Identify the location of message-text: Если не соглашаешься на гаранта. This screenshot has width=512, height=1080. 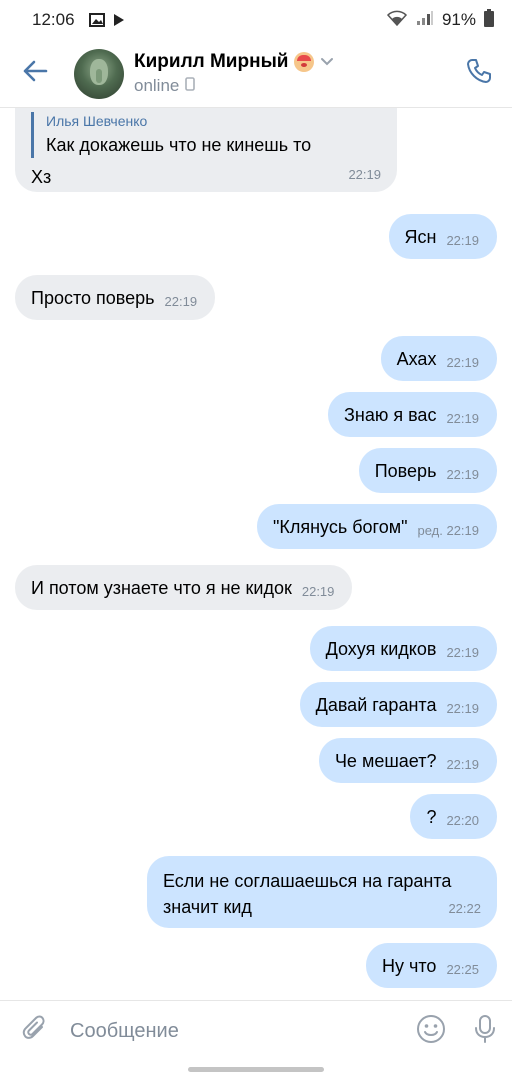
(307, 881).